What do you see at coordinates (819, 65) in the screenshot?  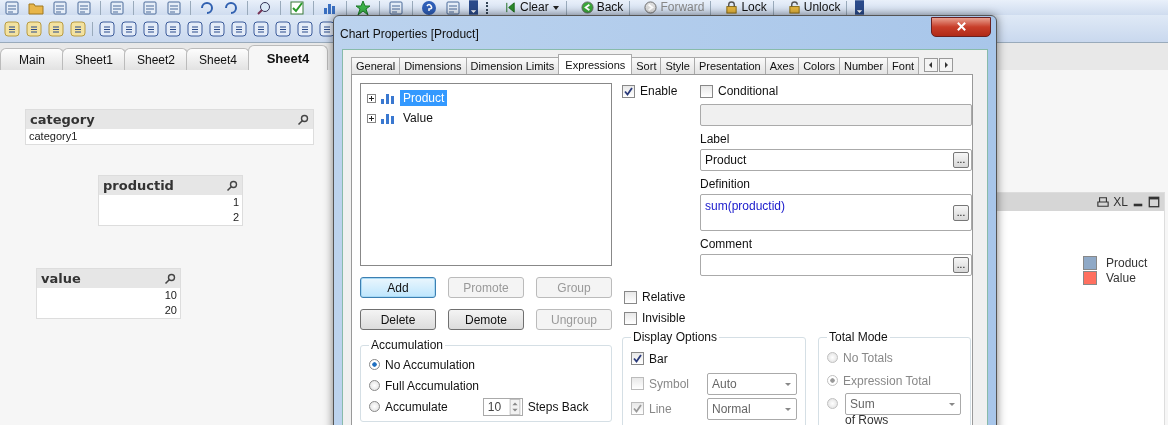 I see `tab: Colors` at bounding box center [819, 65].